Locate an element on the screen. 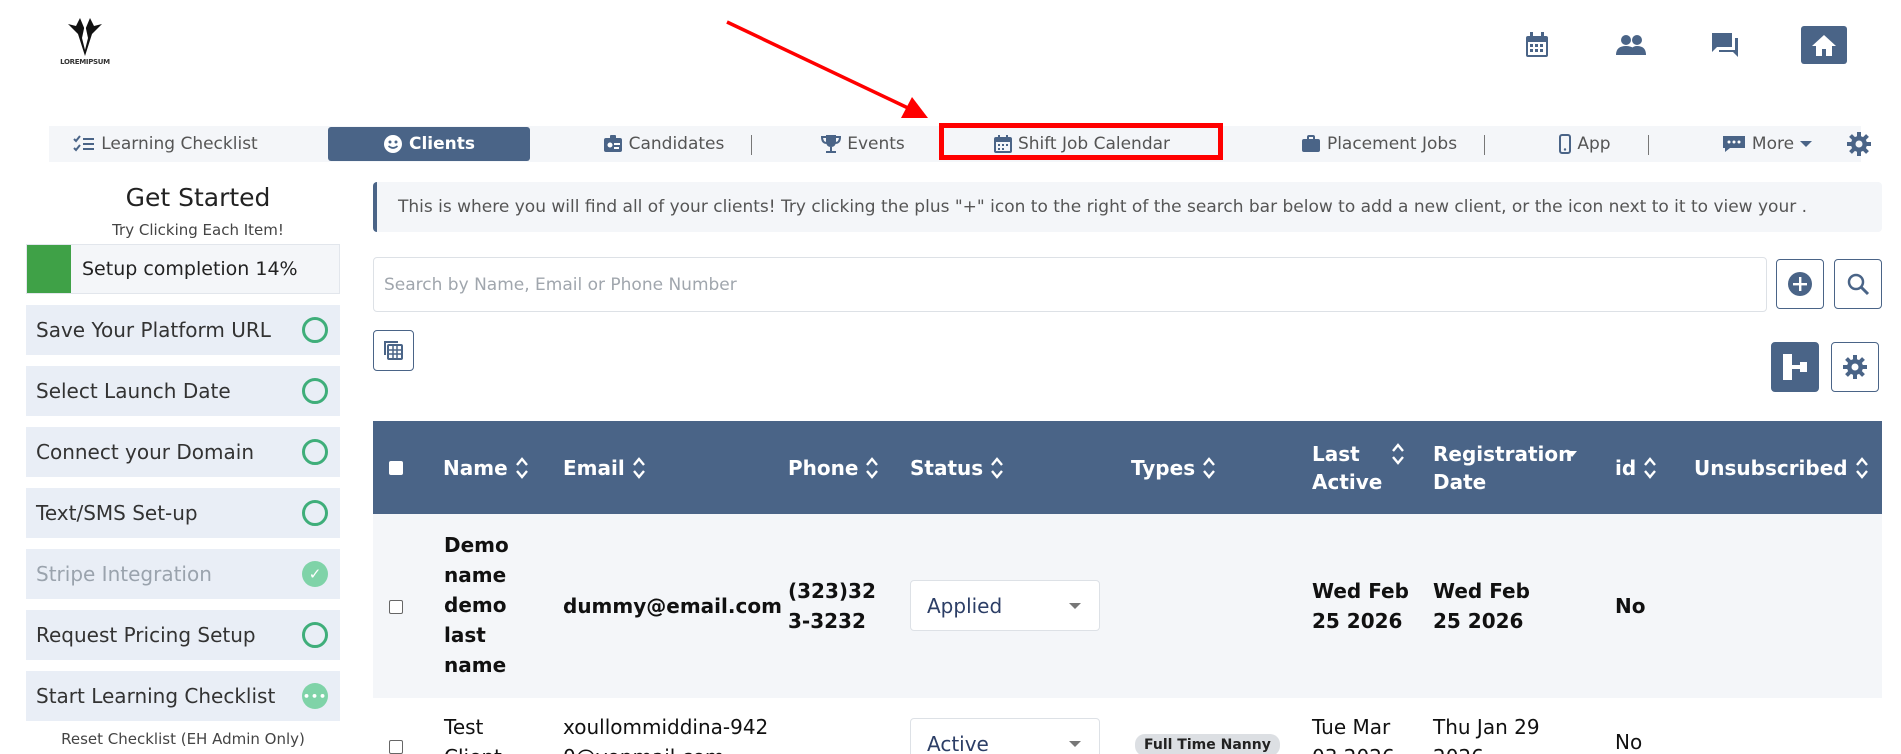 This screenshot has width=1901, height=754. client-last-active: Wed Feb 25 2026 is located at coordinates (1360, 606).